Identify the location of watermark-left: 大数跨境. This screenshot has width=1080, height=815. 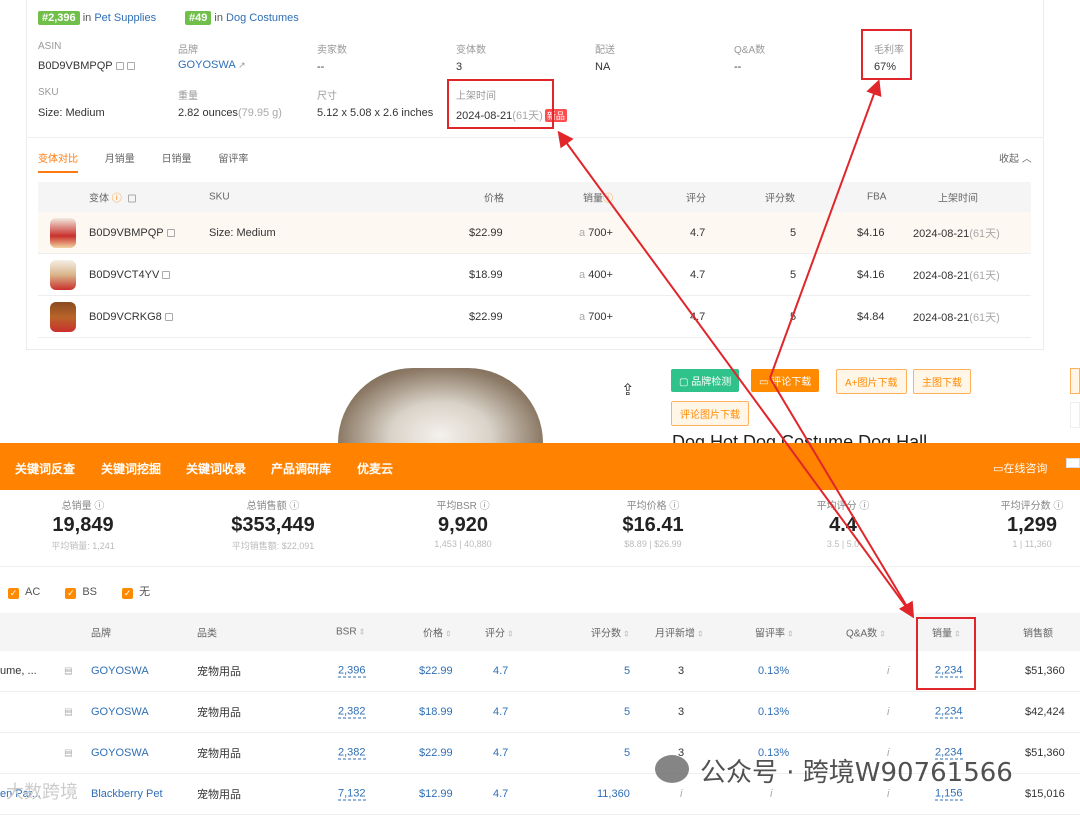
(42, 792).